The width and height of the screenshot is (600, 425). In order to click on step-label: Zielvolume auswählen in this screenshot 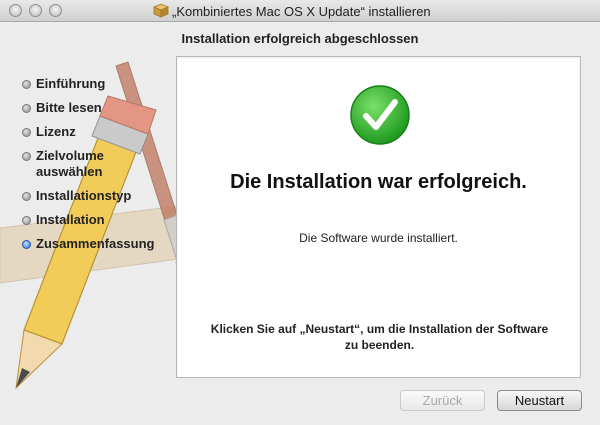, I will do `click(70, 163)`.